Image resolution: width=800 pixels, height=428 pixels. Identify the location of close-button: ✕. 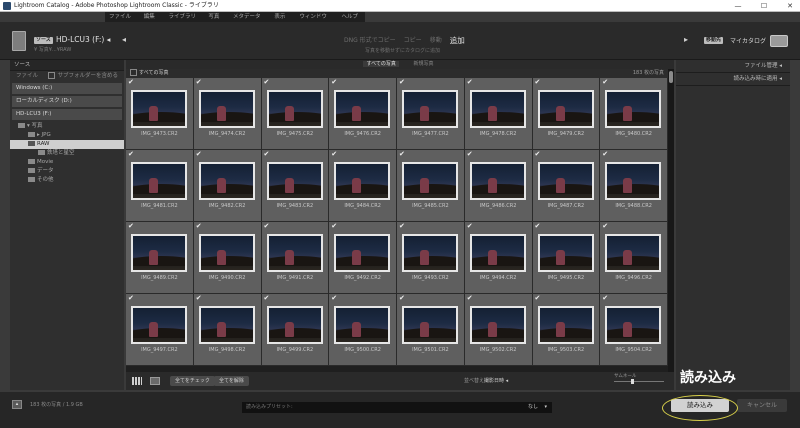
(790, 6).